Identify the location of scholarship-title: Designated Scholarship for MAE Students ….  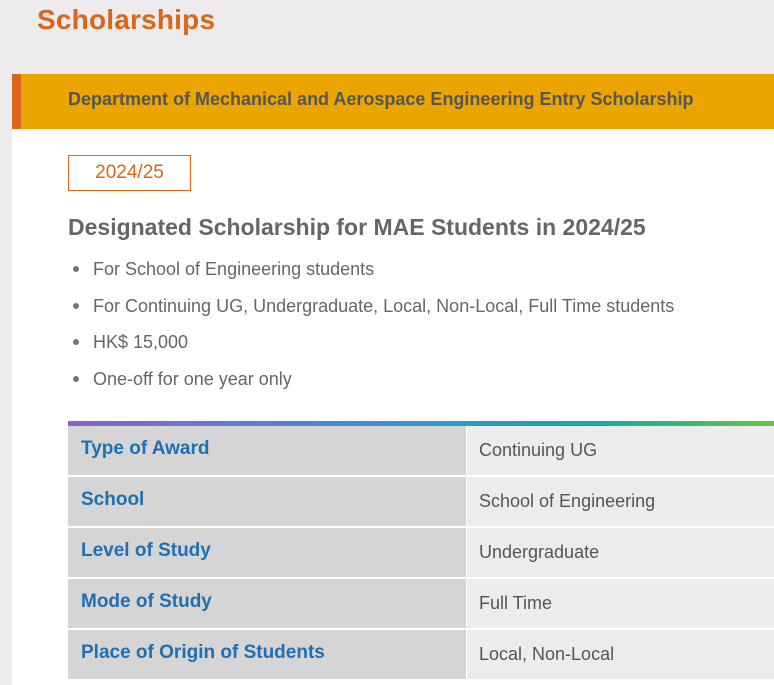
(357, 227).